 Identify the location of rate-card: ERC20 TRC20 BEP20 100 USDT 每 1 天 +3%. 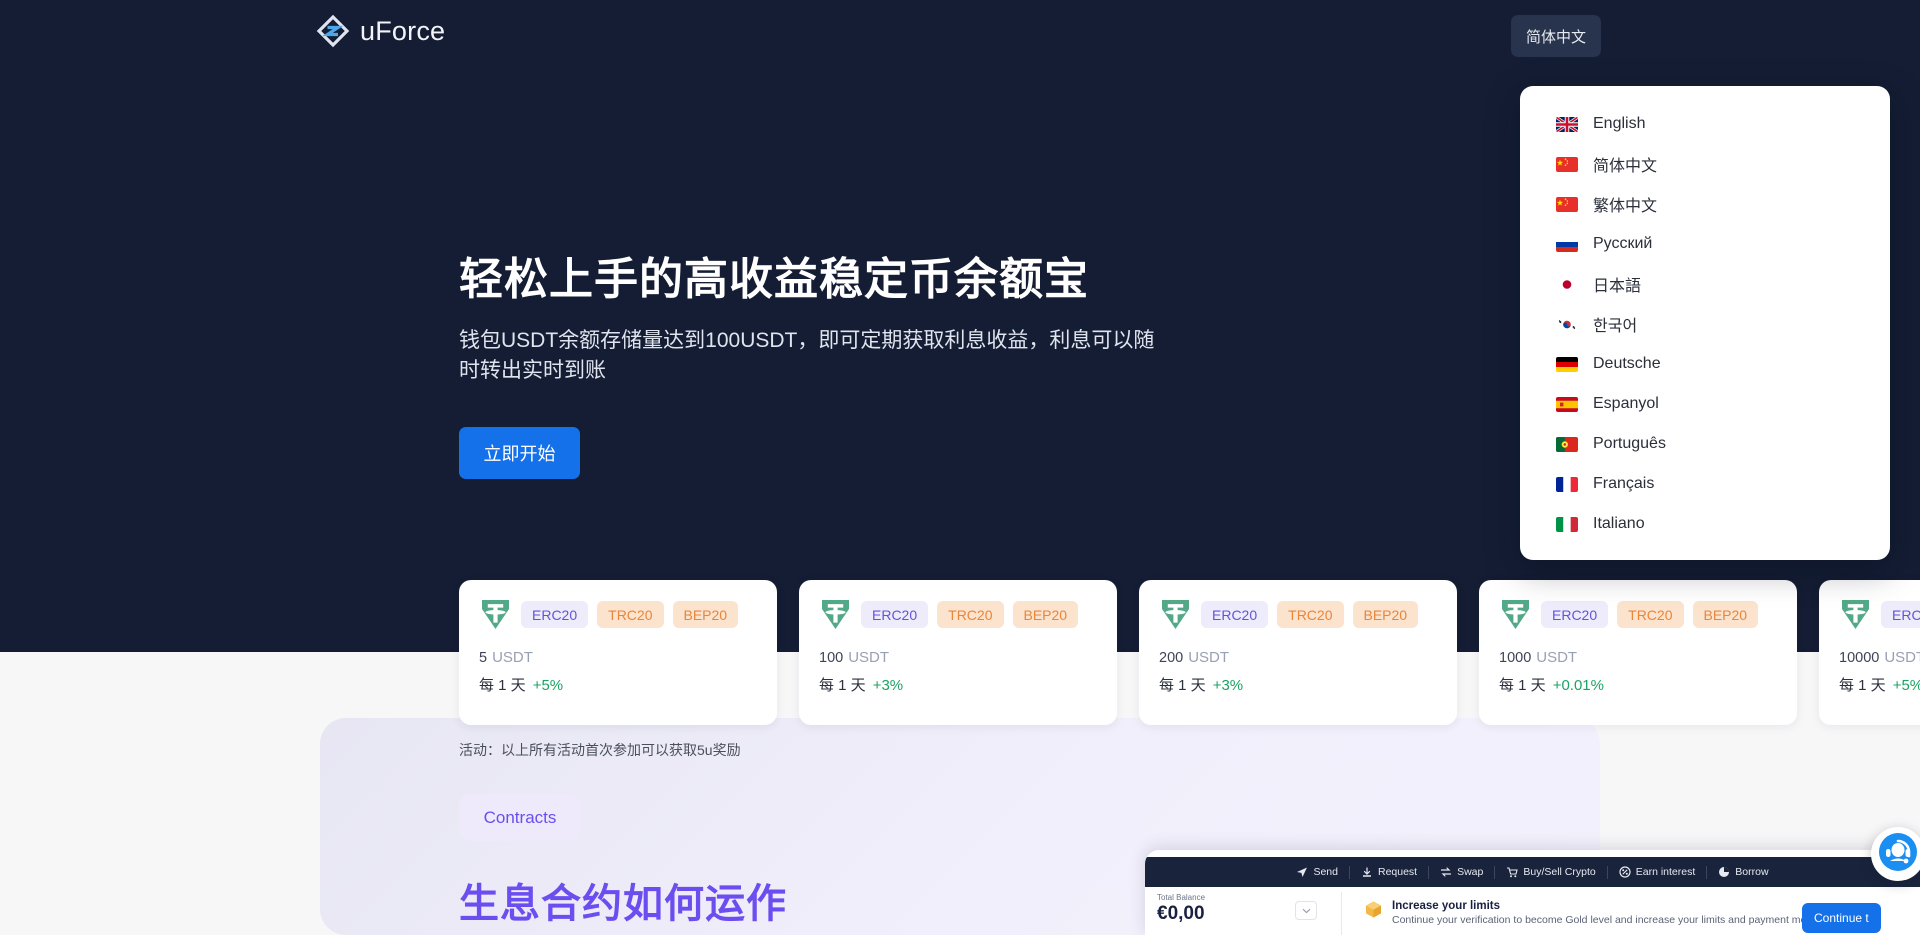
(958, 652).